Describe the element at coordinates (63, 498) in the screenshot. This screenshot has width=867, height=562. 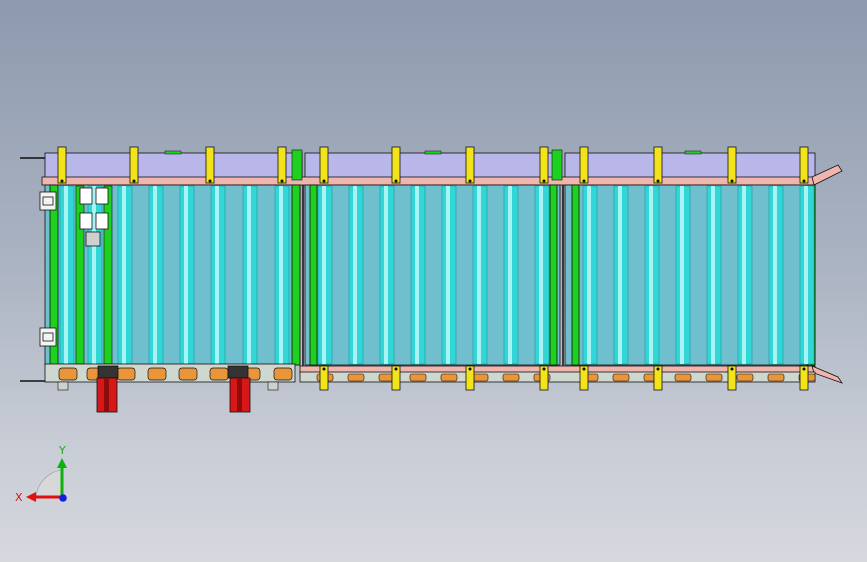
I see `triad-z-axis` at that location.